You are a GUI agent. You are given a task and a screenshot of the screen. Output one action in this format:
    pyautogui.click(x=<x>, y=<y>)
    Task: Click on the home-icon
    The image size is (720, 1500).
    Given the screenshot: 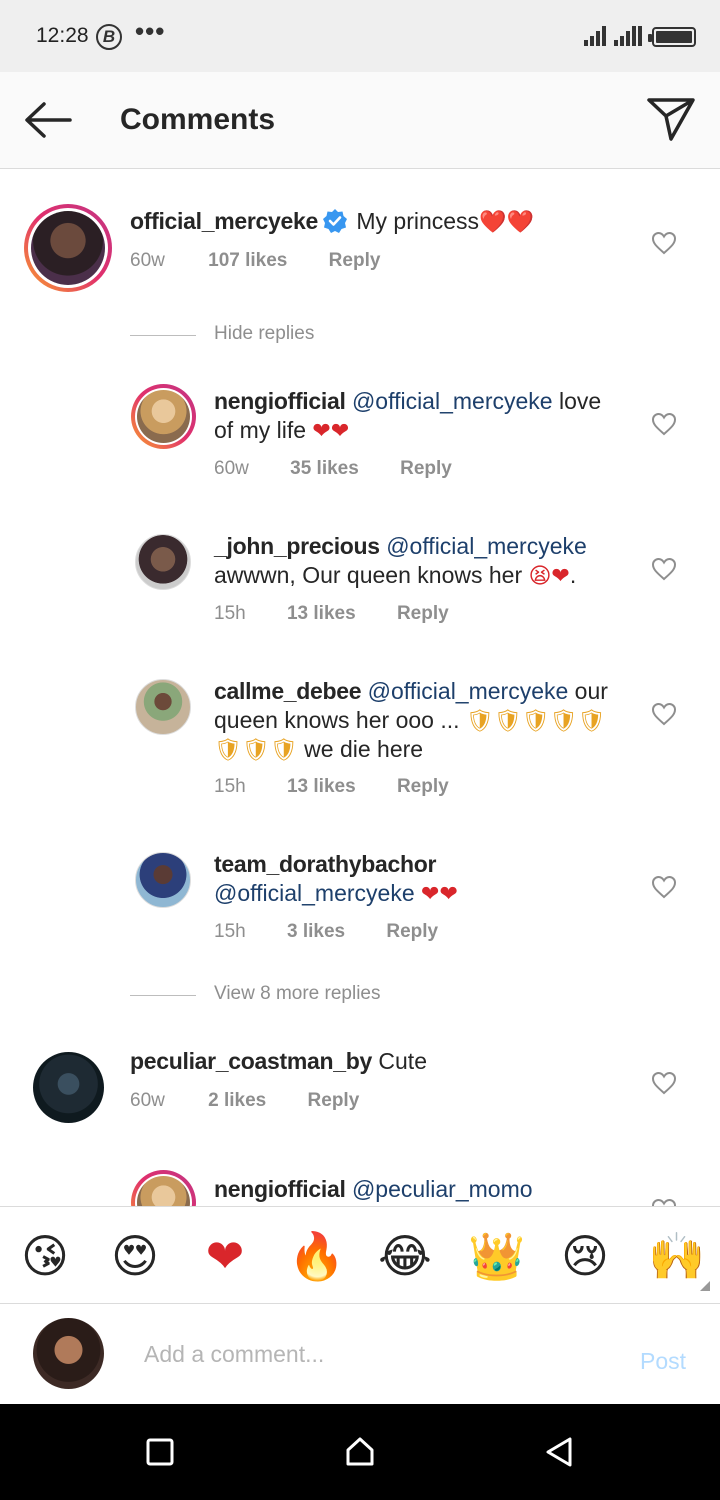 What is the action you would take?
    pyautogui.click(x=360, y=1452)
    